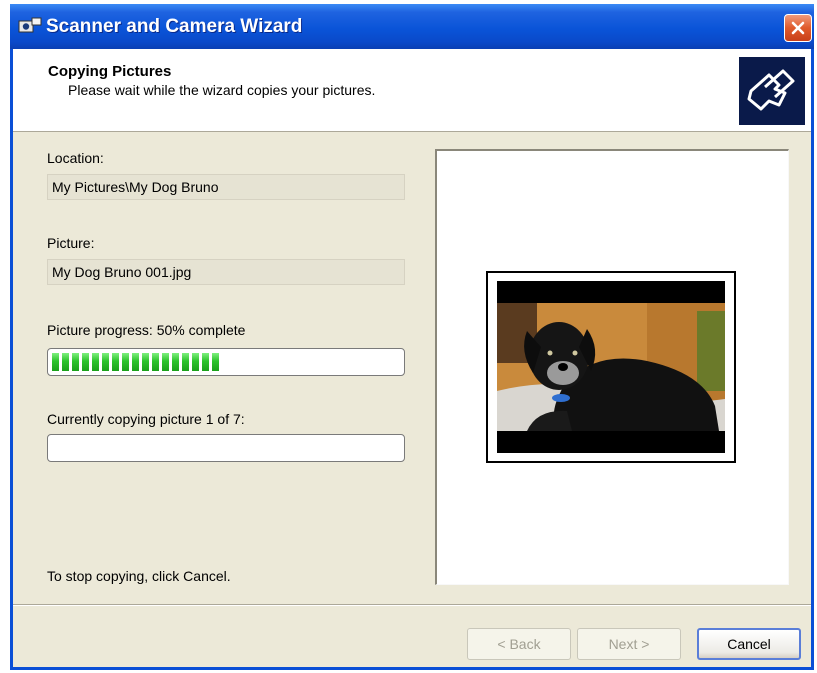 This screenshot has height=673, width=817. I want to click on location-field: My Pictures\My Dog Bruno, so click(226, 187).